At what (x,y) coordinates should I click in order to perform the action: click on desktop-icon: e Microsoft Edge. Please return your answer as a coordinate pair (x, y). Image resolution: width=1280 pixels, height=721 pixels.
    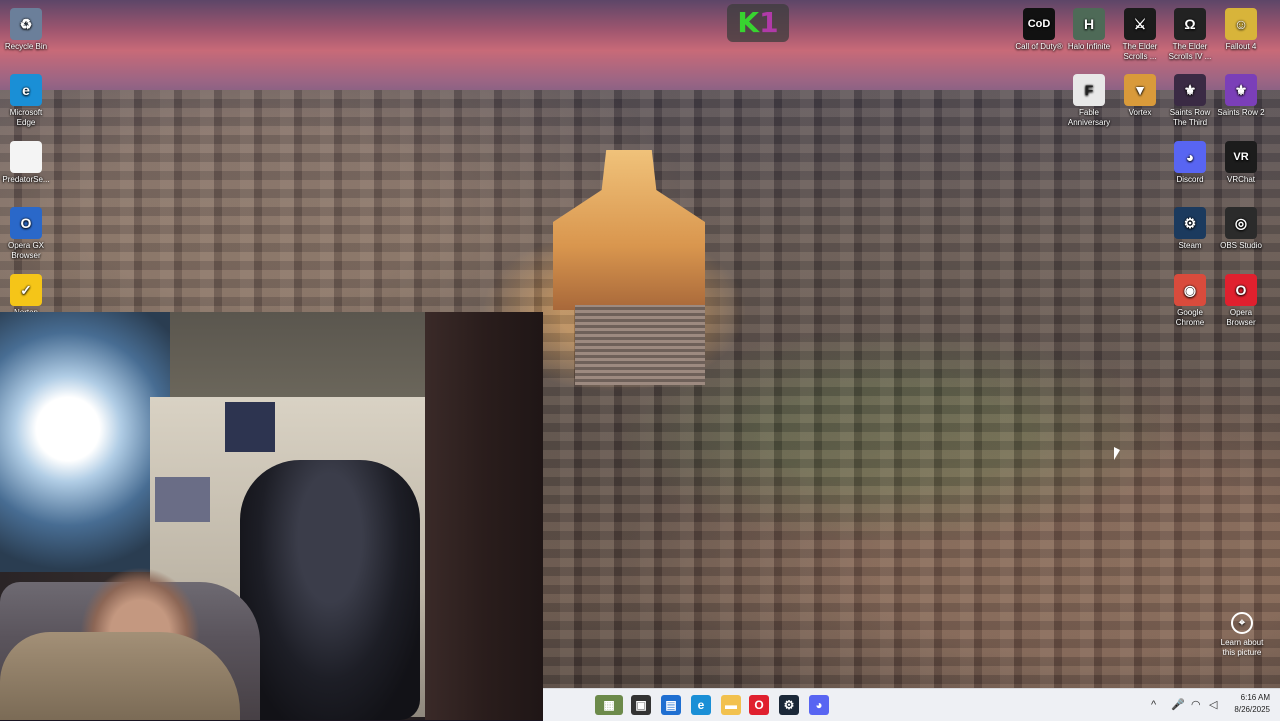
    Looking at the image, I should click on (26, 103).